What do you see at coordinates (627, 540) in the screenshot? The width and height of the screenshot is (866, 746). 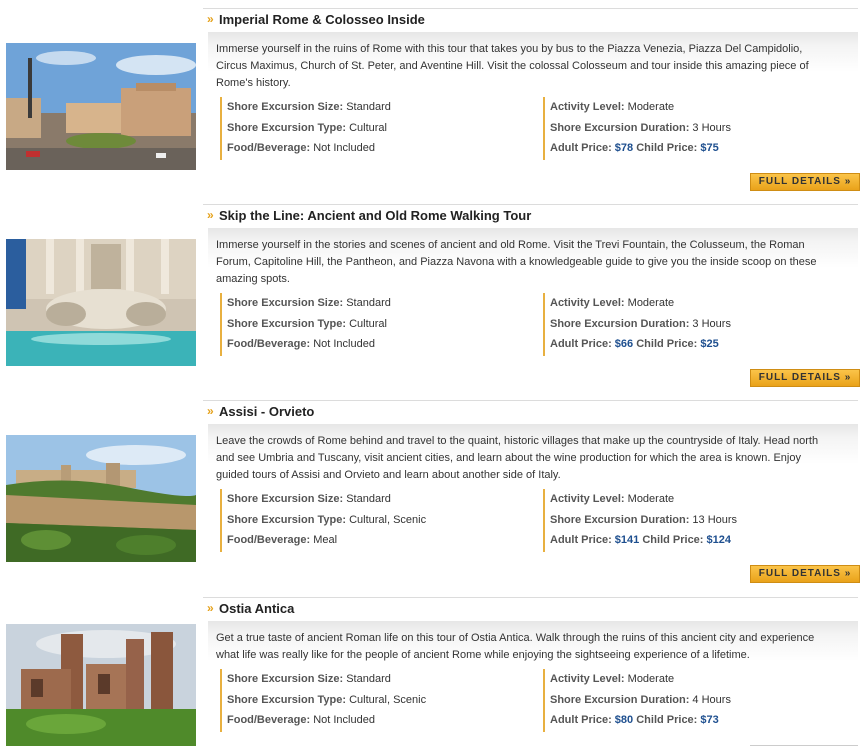 I see `adult-price: $141` at bounding box center [627, 540].